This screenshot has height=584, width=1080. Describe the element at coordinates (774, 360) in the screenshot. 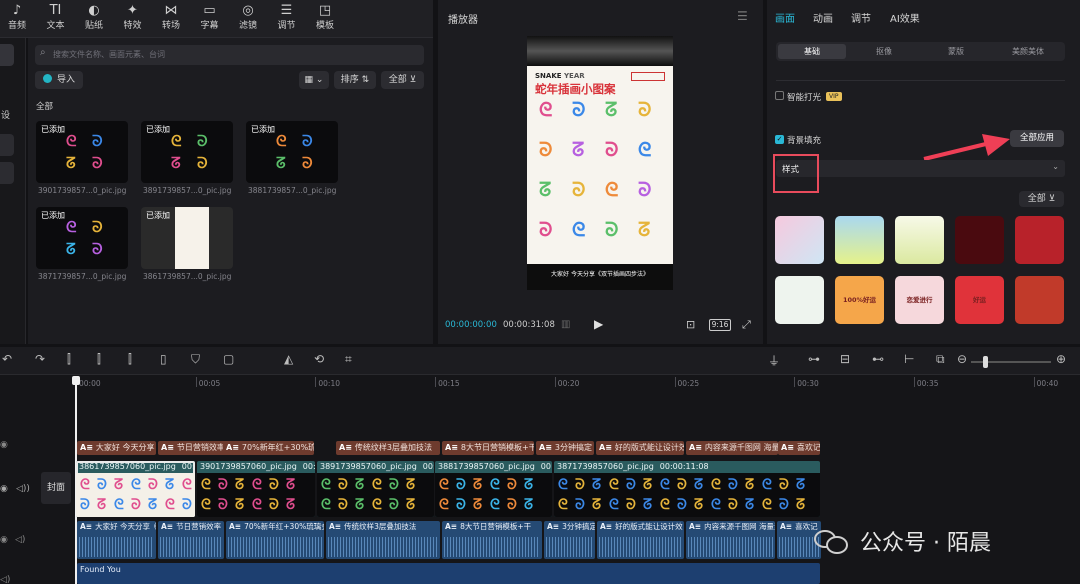

I see `mic-icon: ⏚` at that location.